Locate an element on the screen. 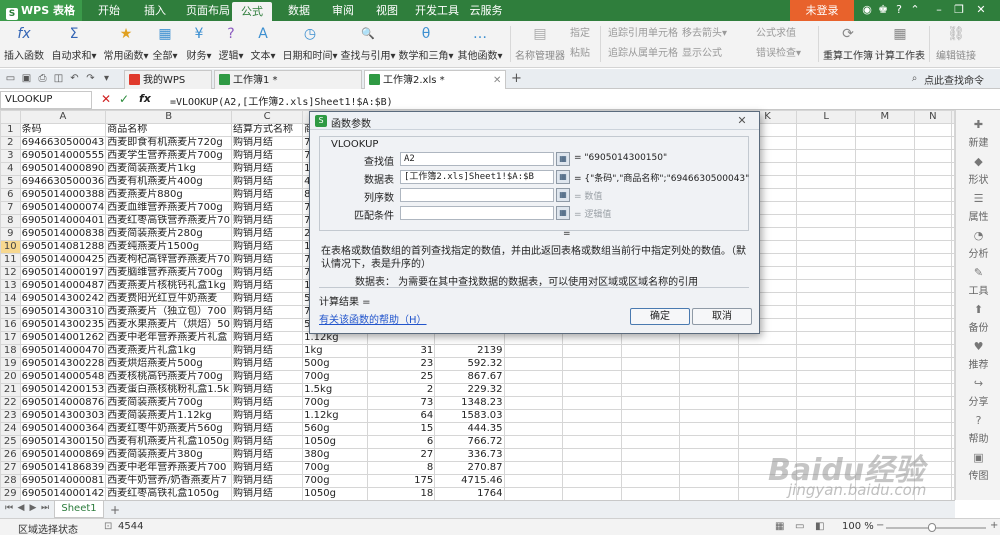 This screenshot has height=535, width=1000. tab-formulas: 公式 is located at coordinates (252, 11).